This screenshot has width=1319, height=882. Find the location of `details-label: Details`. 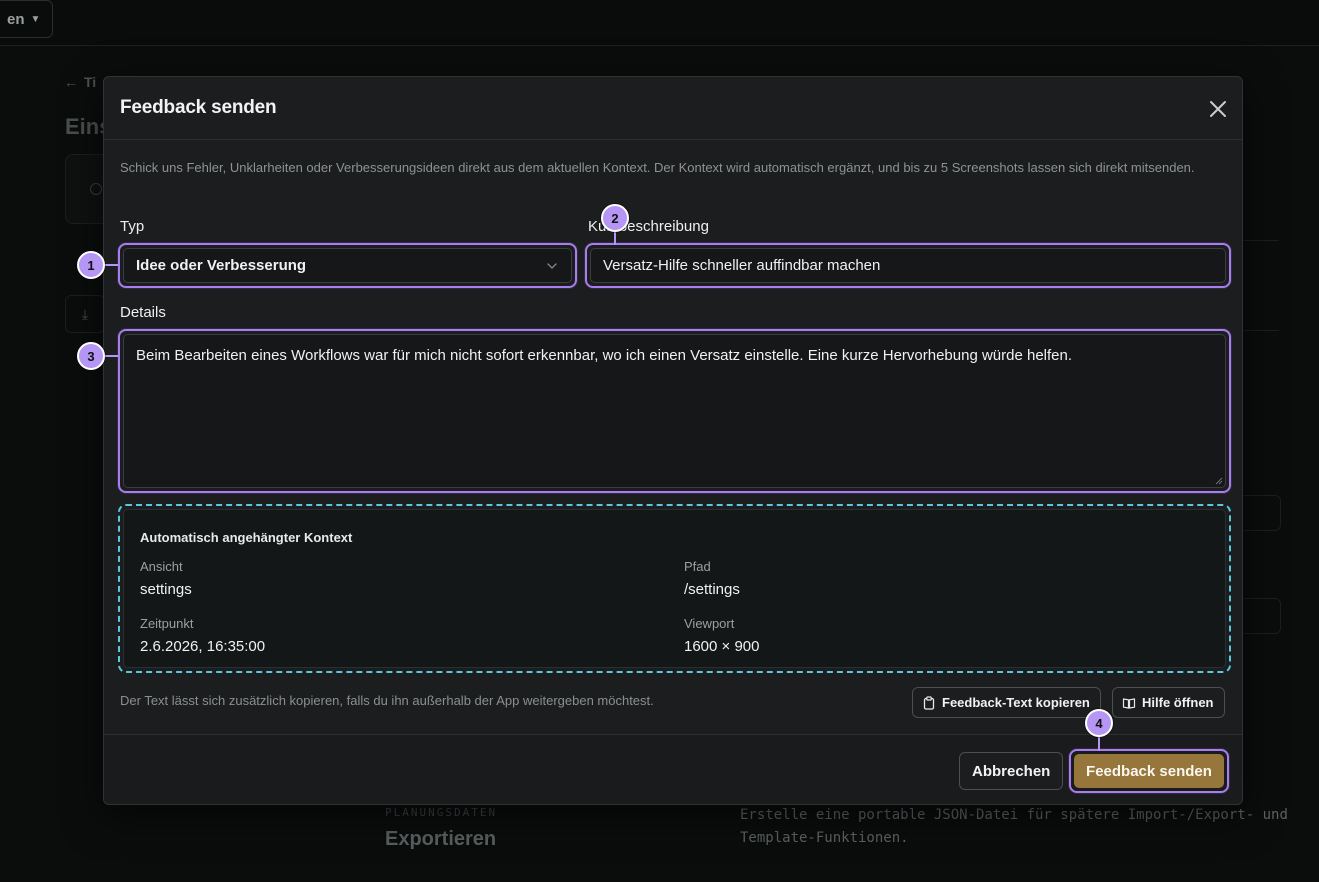

details-label: Details is located at coordinates (143, 312).